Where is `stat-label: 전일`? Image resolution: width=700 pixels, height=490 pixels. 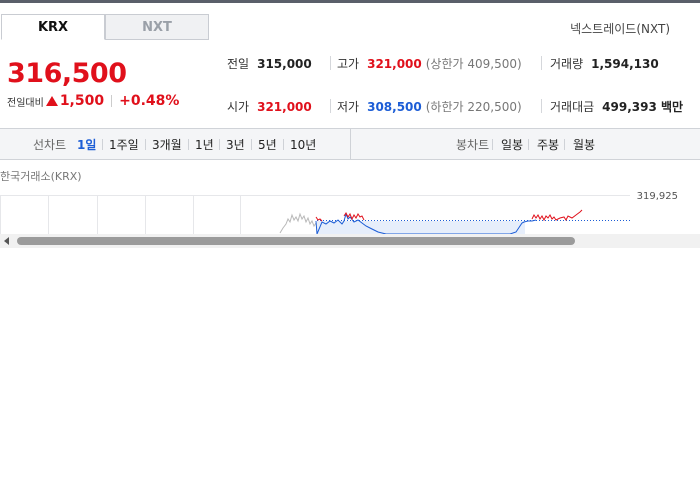 stat-label: 전일 is located at coordinates (238, 64).